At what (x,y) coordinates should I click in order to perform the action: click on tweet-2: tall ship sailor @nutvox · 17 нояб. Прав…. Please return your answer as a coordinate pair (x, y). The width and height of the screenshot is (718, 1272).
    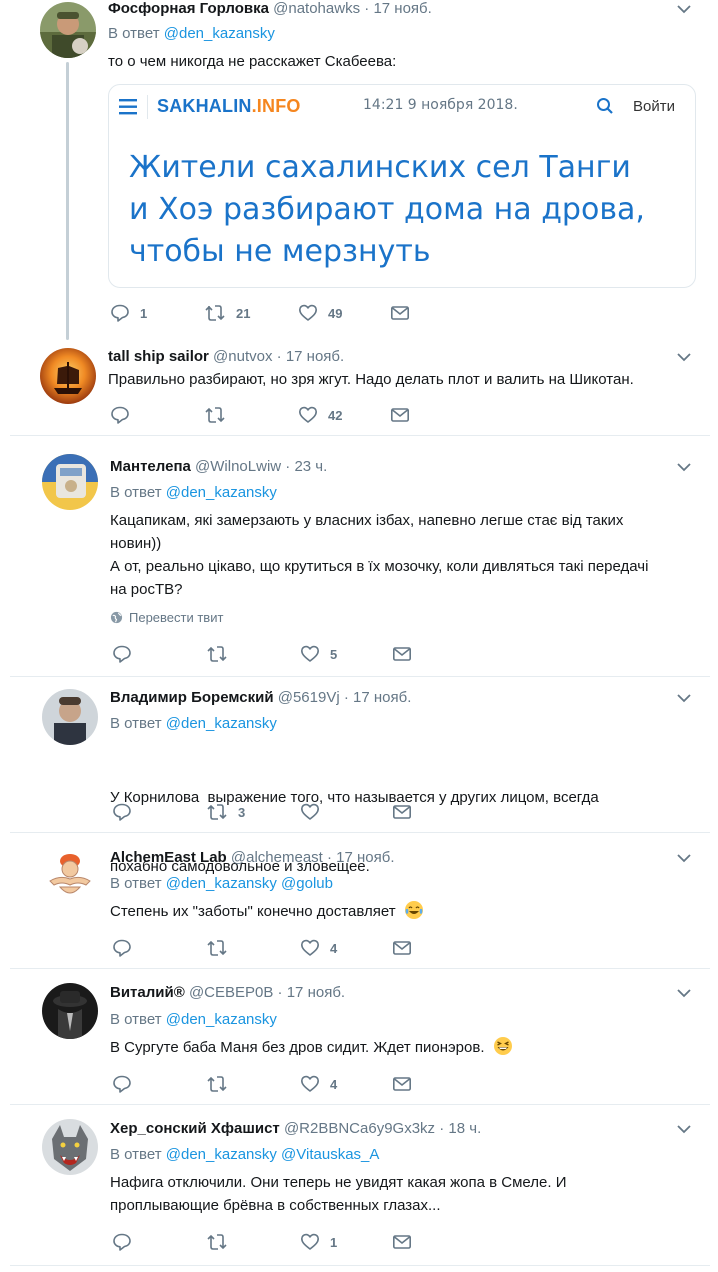
    Looking at the image, I should click on (359, 388).